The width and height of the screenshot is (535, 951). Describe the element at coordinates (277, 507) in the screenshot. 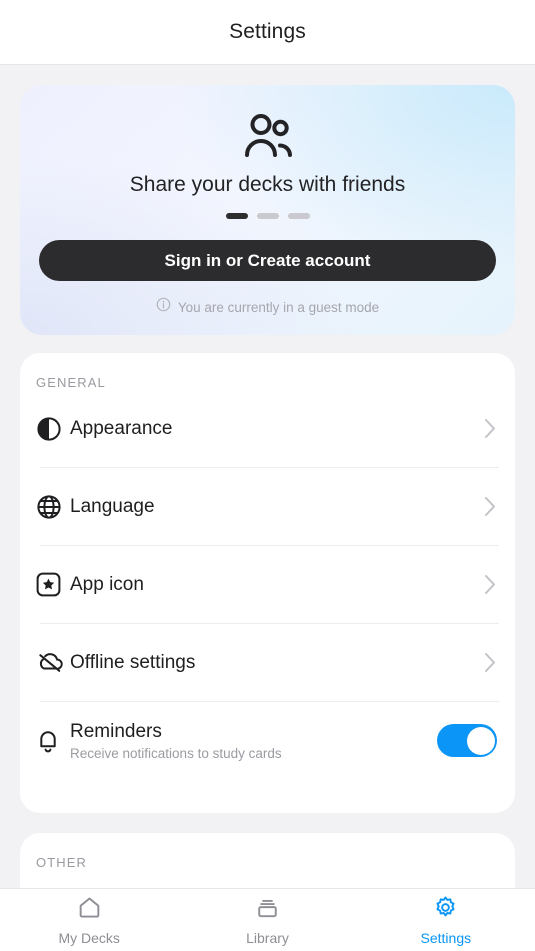

I see `settings-row-texts: Language` at that location.